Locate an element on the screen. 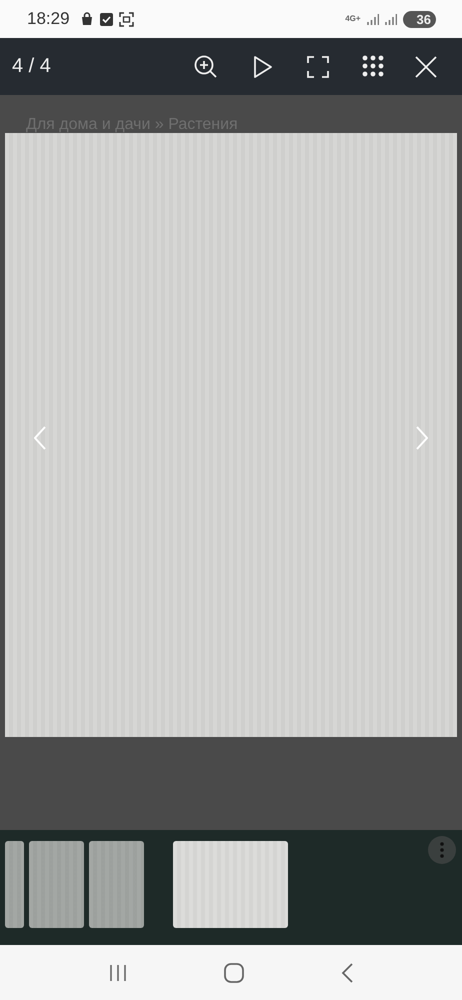  back-icon is located at coordinates (347, 972).